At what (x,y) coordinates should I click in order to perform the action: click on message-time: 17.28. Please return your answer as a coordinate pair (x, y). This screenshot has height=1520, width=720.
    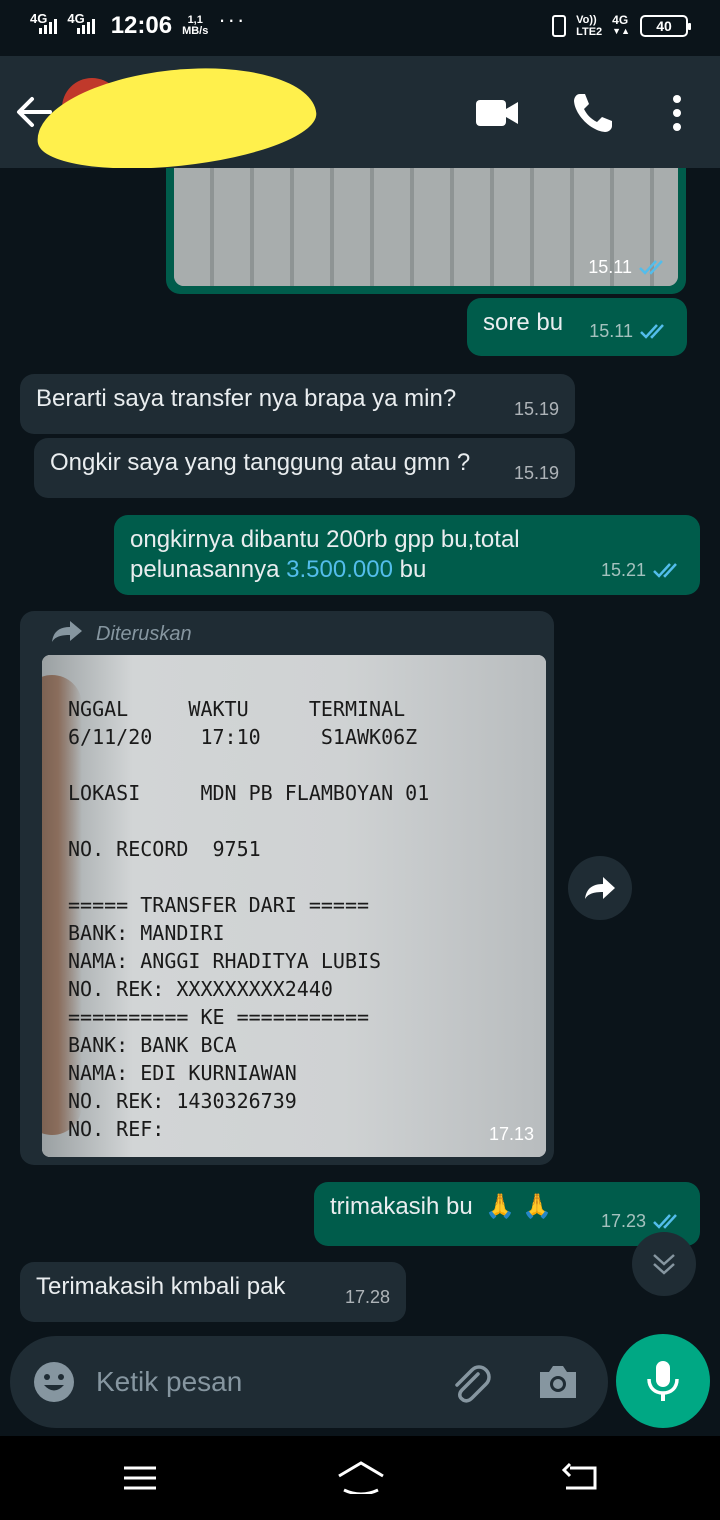
    Looking at the image, I should click on (367, 1297).